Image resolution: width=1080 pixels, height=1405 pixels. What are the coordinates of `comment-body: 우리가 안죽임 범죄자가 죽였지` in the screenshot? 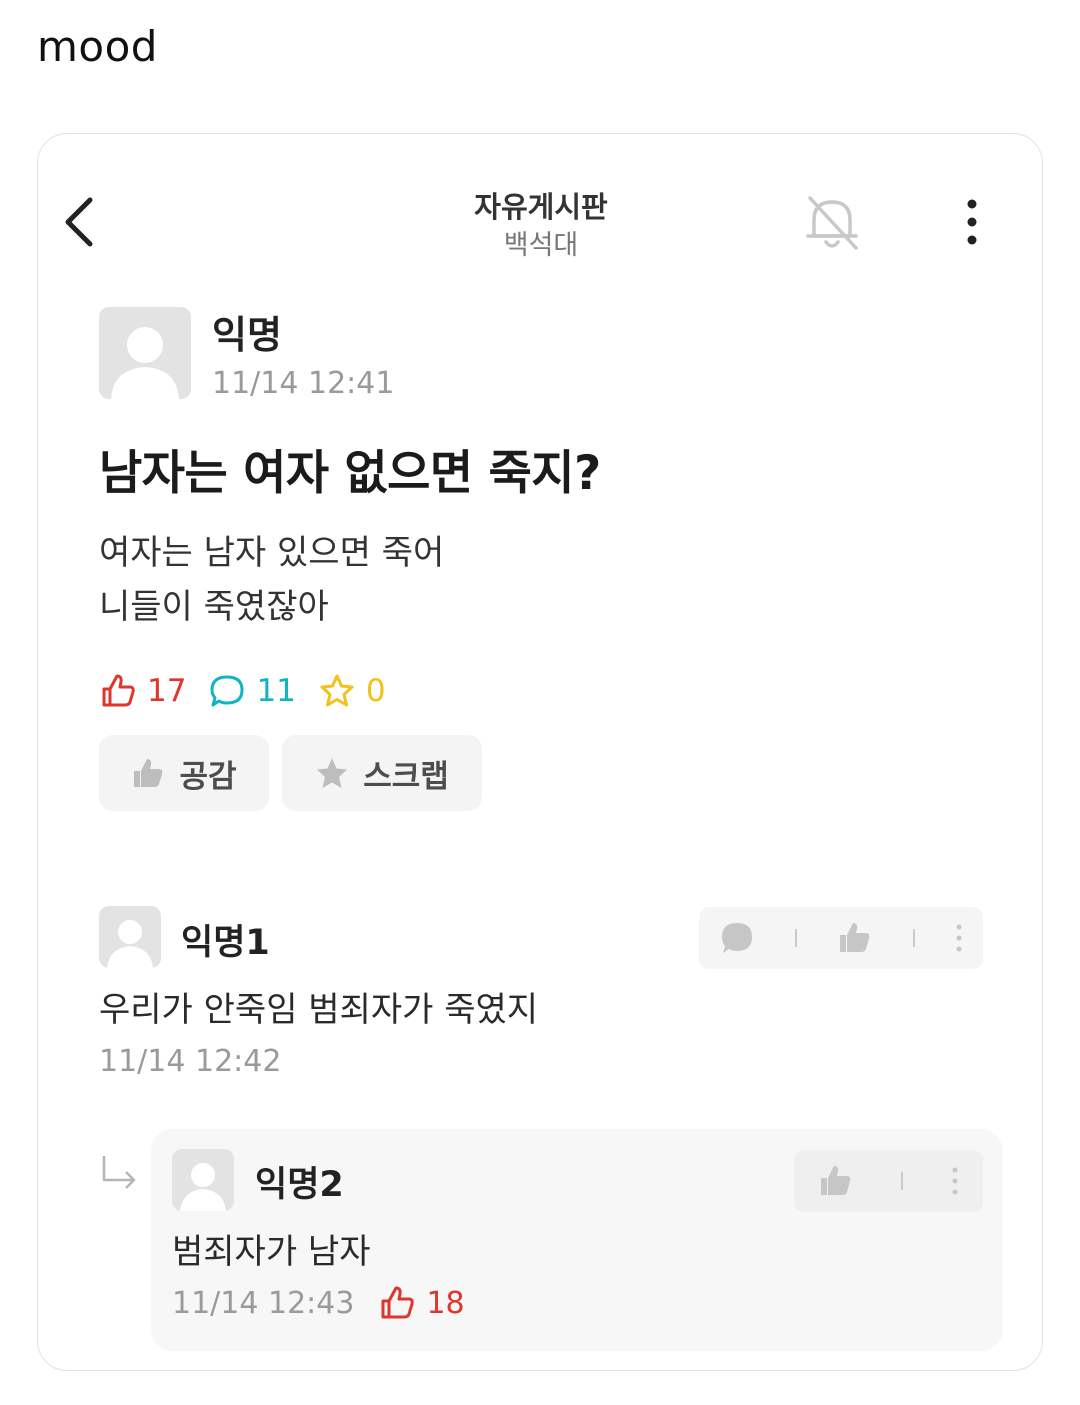 It's located at (319, 1010).